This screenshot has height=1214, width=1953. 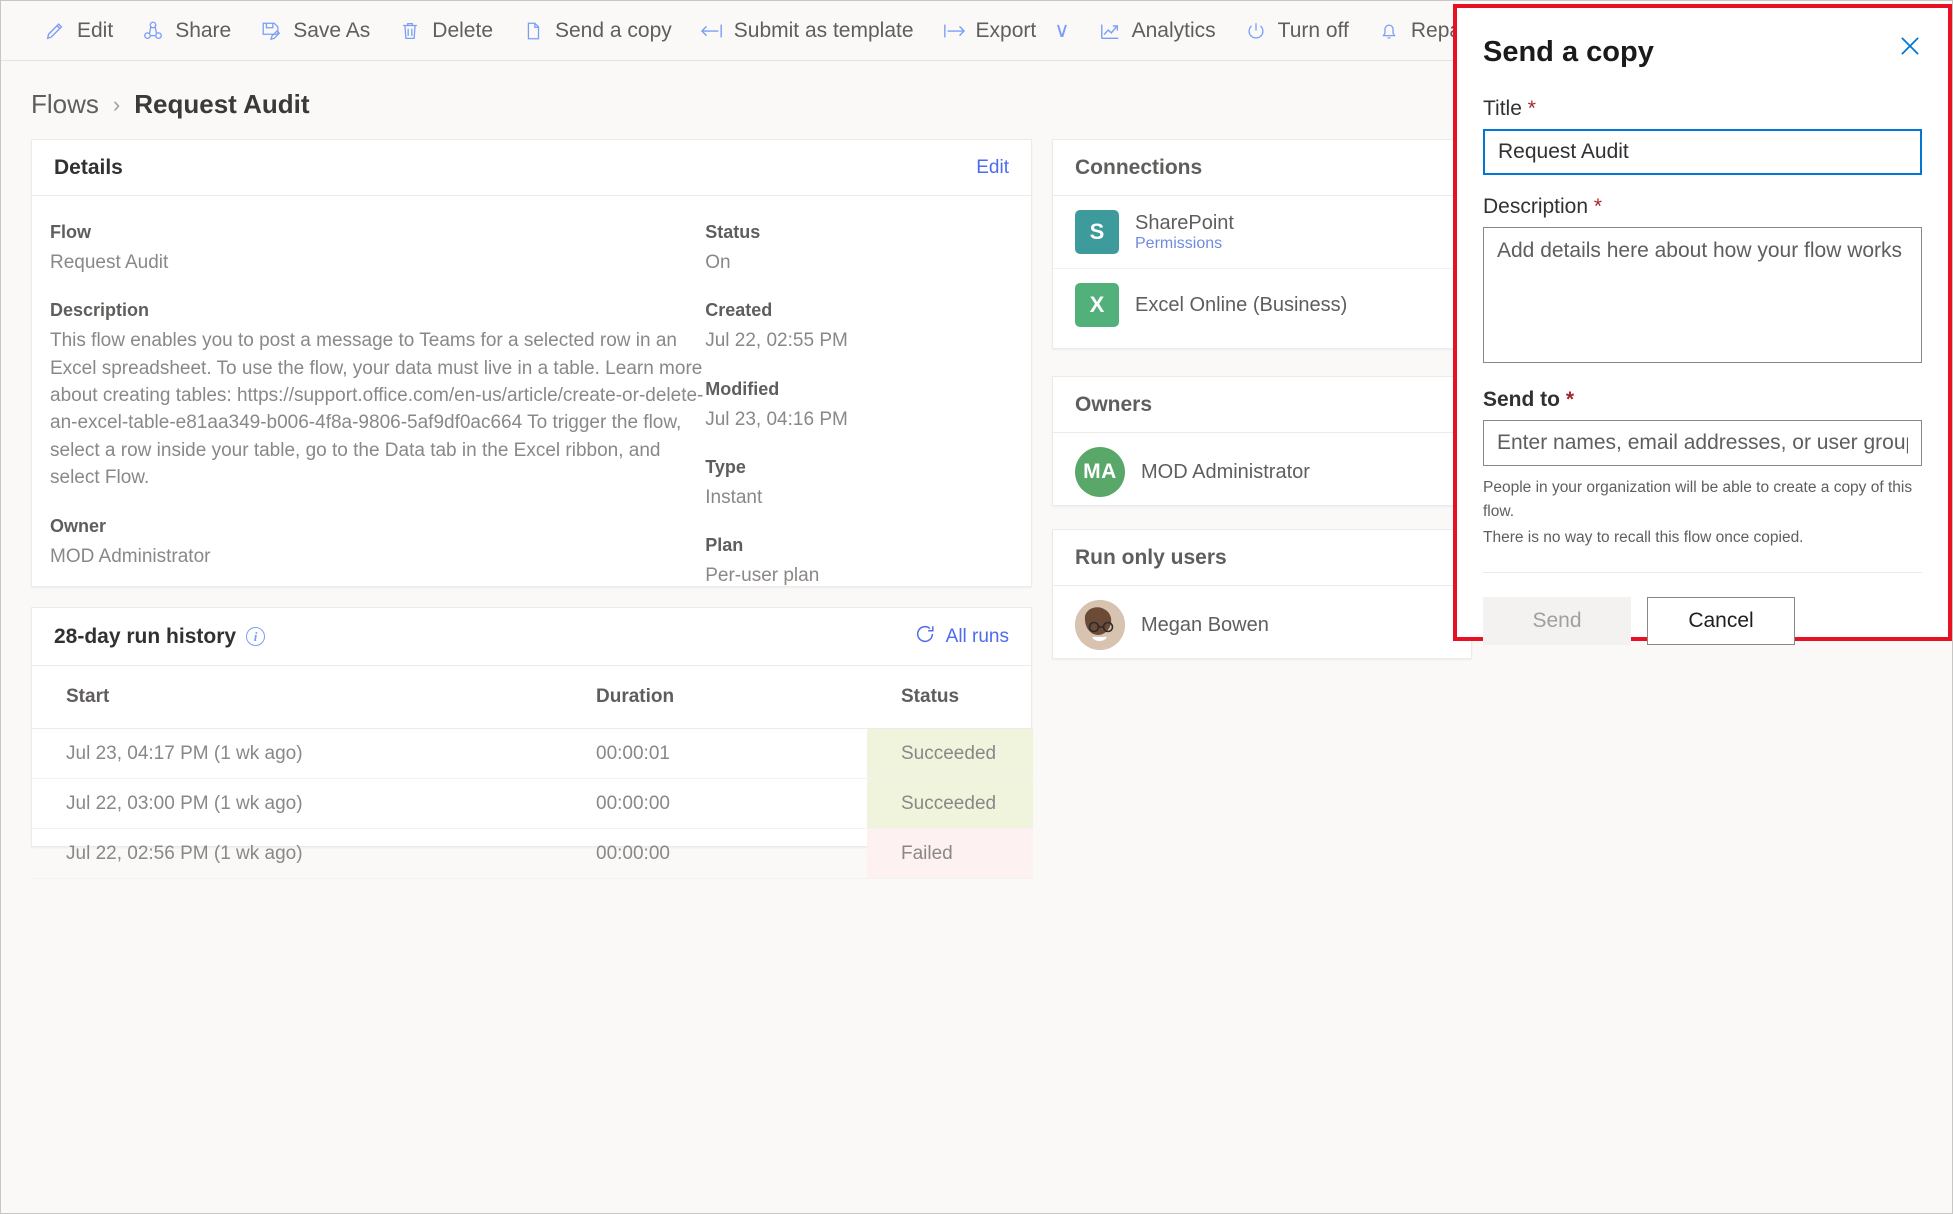 What do you see at coordinates (1110, 31) in the screenshot?
I see `line-chart-icon` at bounding box center [1110, 31].